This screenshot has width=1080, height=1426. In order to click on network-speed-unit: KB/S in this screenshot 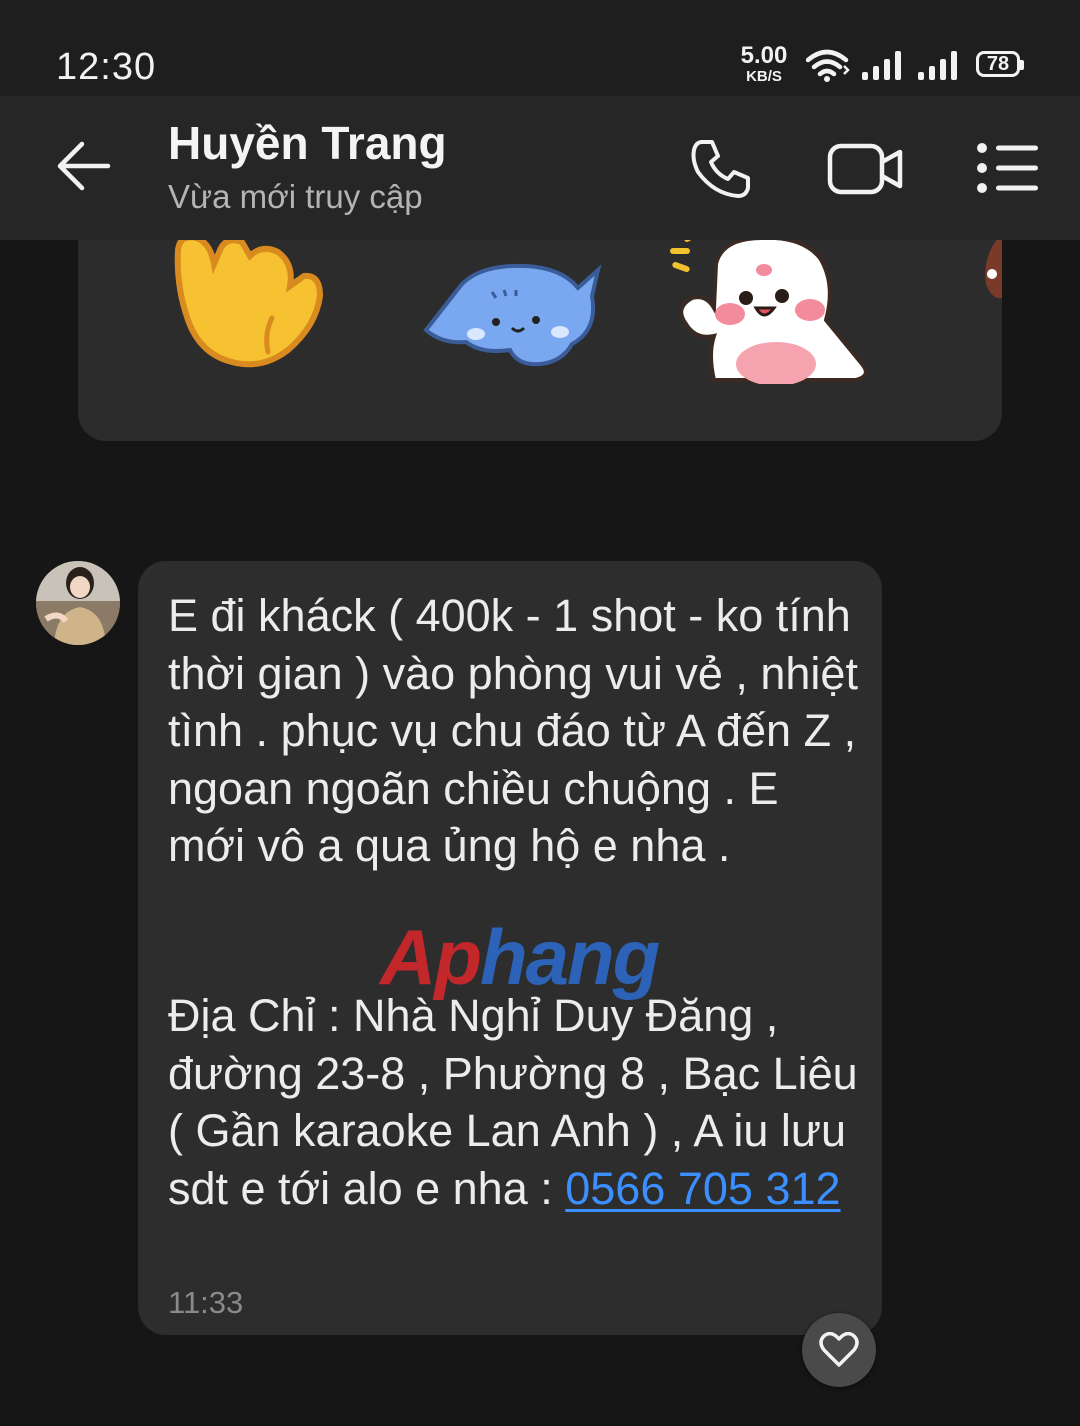, I will do `click(764, 76)`.